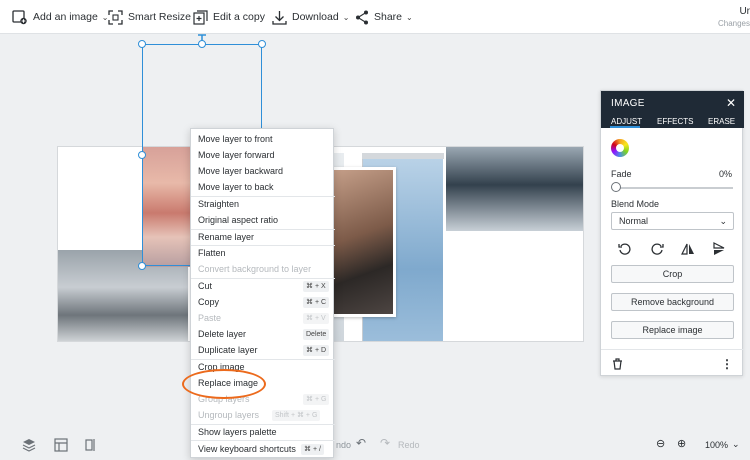 The image size is (750, 460). I want to click on user-name: Ur, so click(744, 11).